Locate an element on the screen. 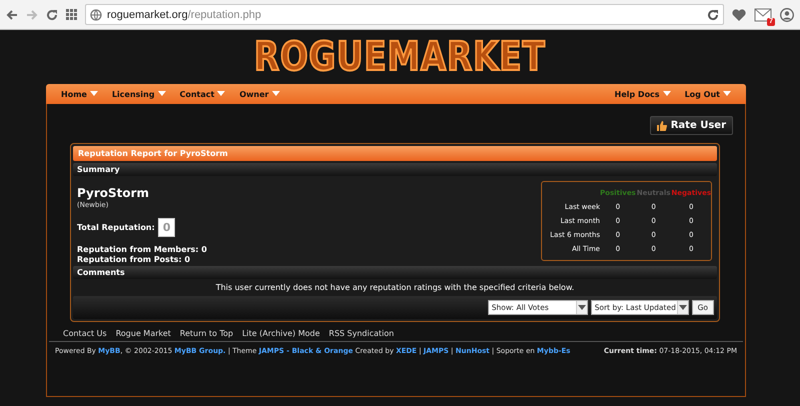 This screenshot has width=800, height=406. footer-link: Contact Us is located at coordinates (85, 333).